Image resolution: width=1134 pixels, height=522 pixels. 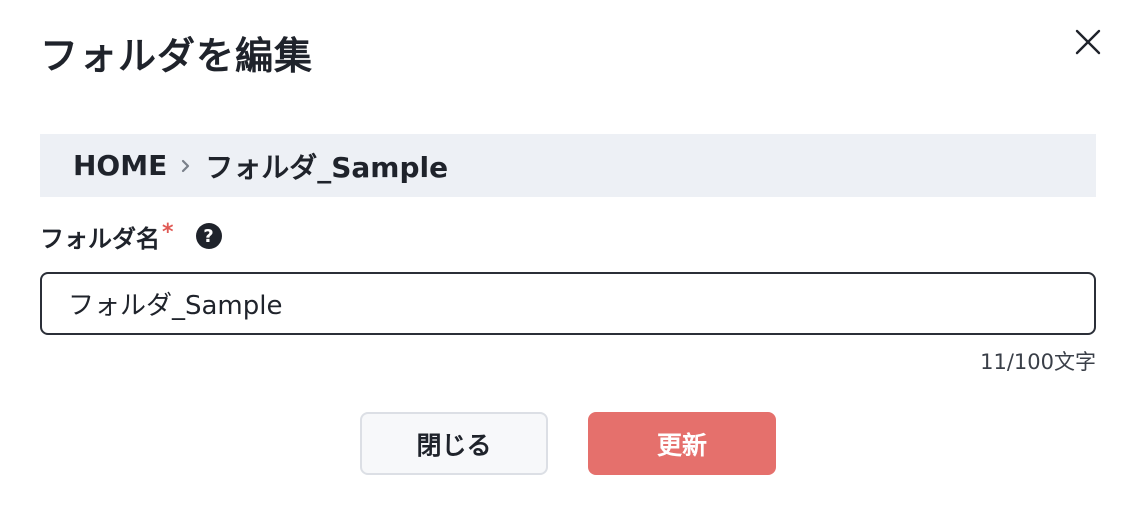 I want to click on close-button, so click(x=1088, y=42).